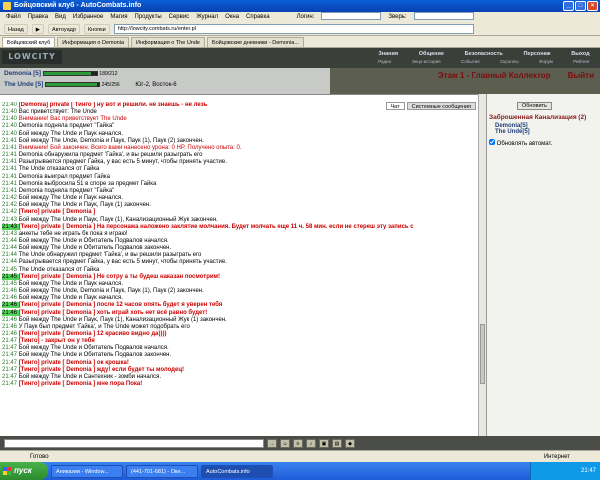 The height and width of the screenshot is (480, 600). I want to click on refresh-button: Обновить, so click(534, 106).